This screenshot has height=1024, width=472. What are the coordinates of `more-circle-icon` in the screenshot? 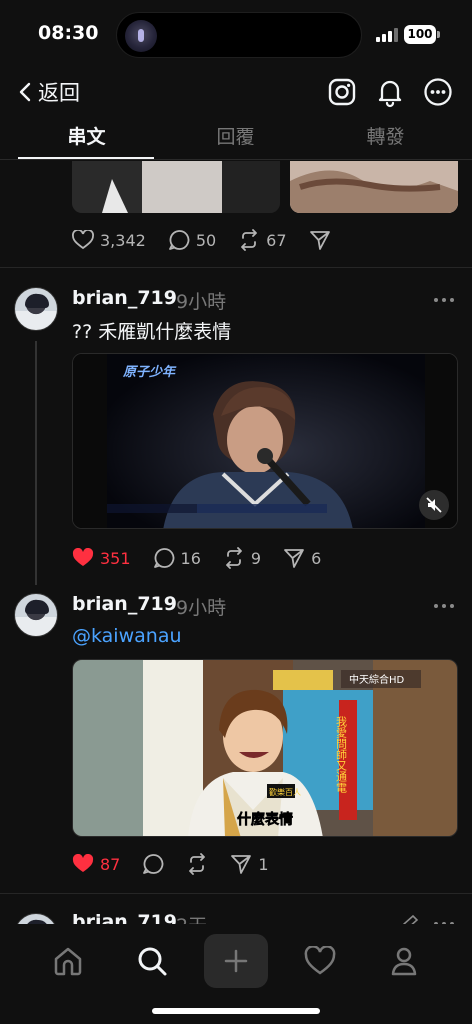 It's located at (438, 92).